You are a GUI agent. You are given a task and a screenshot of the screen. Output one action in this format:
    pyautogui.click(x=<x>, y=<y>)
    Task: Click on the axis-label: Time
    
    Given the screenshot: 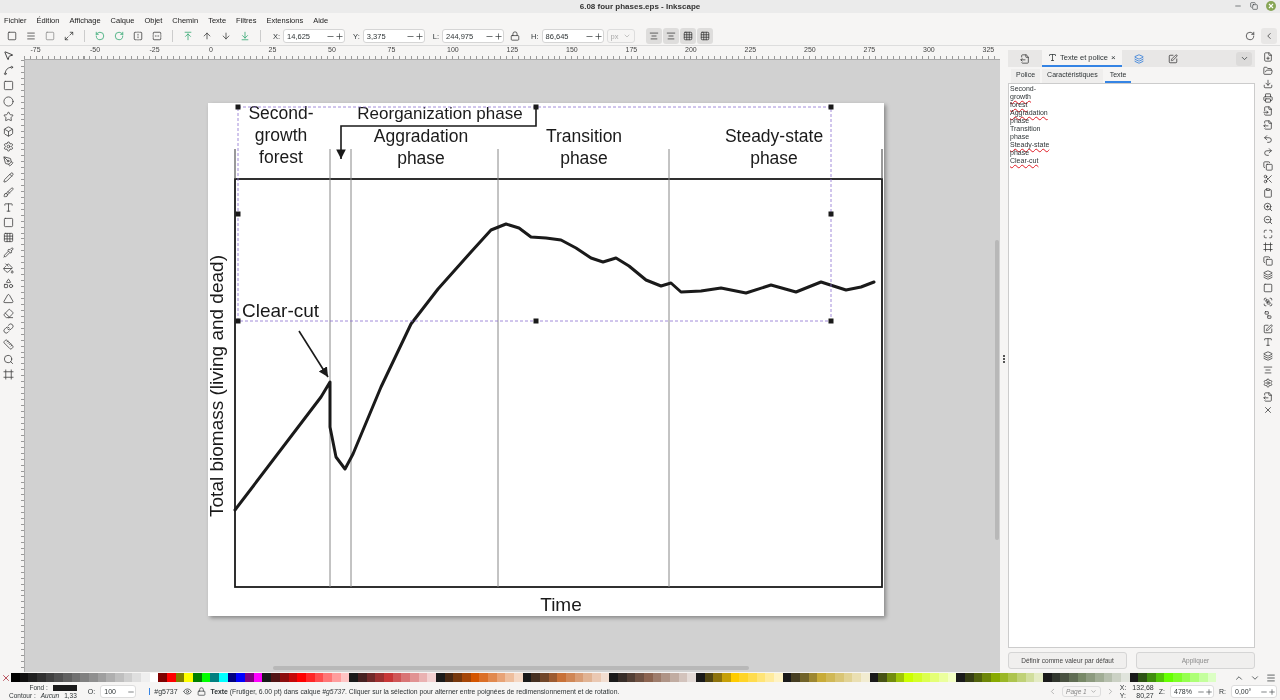 What is the action you would take?
    pyautogui.click(x=561, y=604)
    